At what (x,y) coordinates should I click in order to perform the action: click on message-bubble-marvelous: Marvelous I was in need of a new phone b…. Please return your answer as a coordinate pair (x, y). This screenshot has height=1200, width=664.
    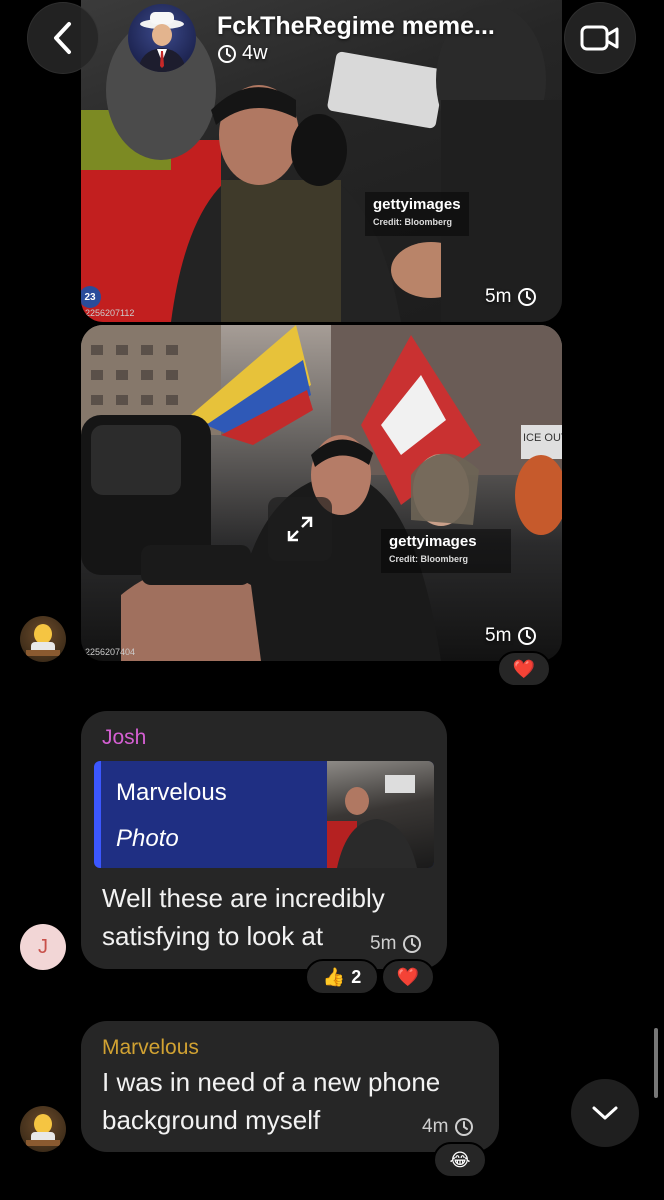
    Looking at the image, I should click on (290, 1086).